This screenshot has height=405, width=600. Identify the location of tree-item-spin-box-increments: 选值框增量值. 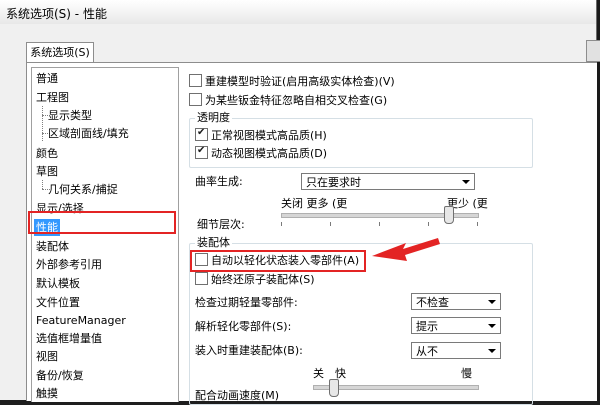
(69, 338).